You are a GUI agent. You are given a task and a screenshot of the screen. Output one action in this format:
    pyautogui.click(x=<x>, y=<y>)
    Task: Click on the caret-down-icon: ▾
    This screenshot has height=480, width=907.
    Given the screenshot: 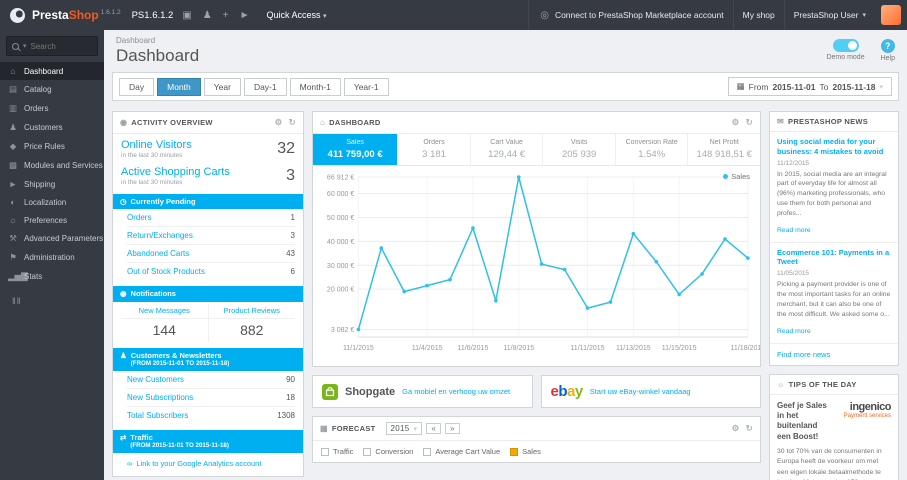 What is the action you would take?
    pyautogui.click(x=881, y=87)
    